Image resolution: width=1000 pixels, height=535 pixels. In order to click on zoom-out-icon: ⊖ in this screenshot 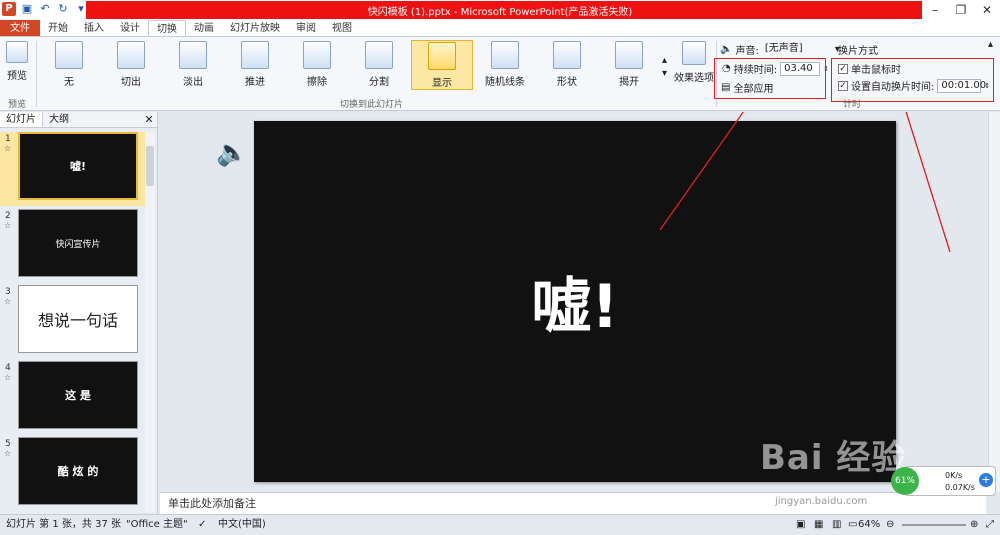, I will do `click(890, 525)`.